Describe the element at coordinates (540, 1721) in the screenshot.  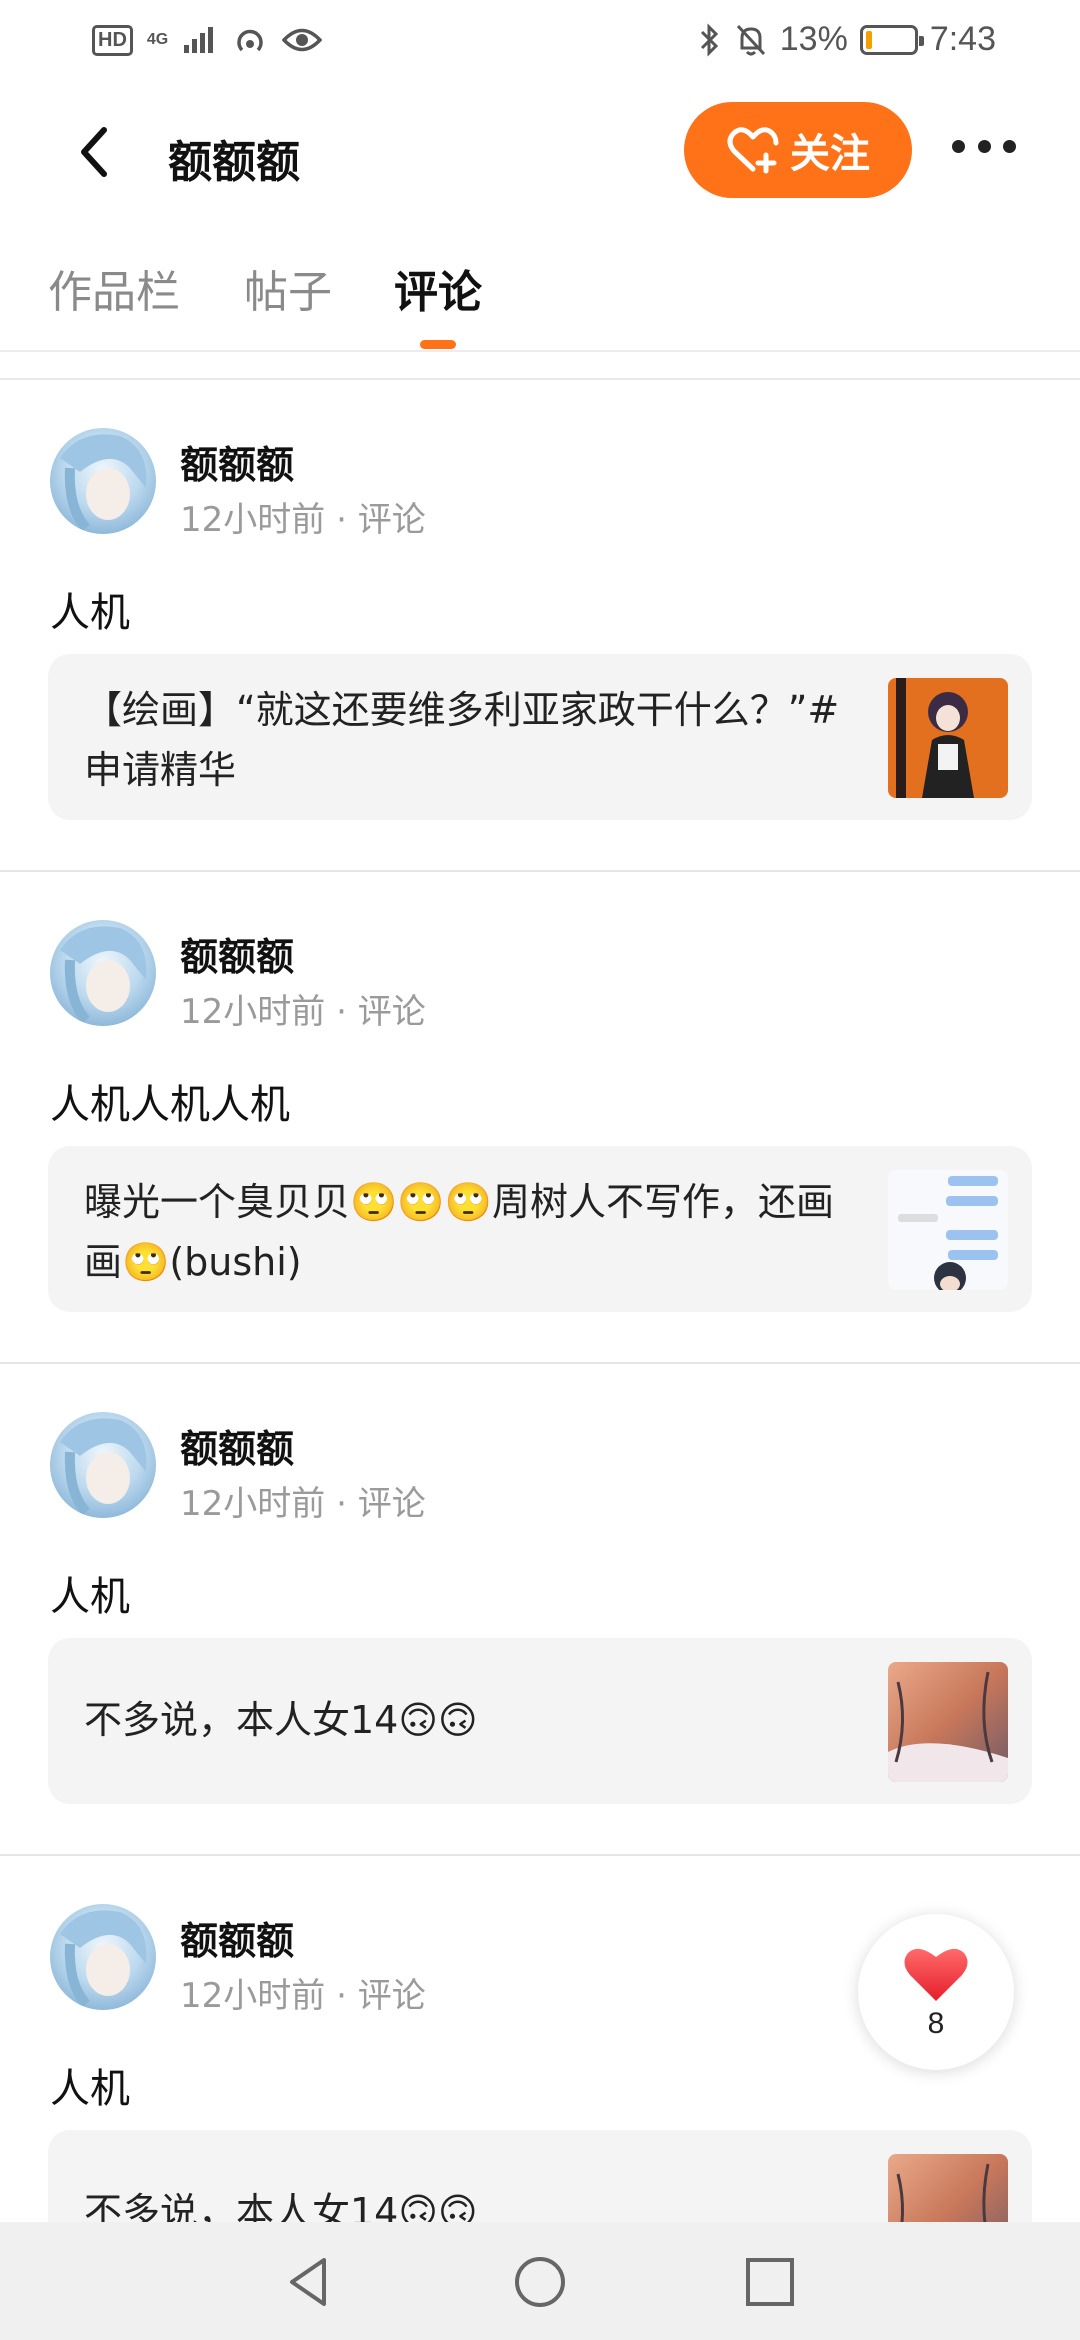
I see `quoted-post: 不多说，本人女14🙃🙃` at that location.